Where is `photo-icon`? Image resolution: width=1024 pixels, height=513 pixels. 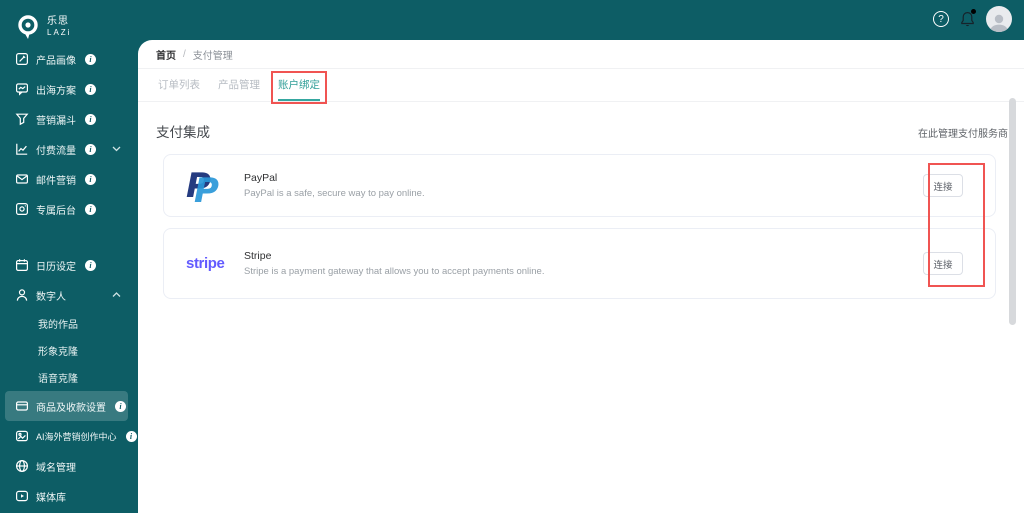 photo-icon is located at coordinates (22, 436).